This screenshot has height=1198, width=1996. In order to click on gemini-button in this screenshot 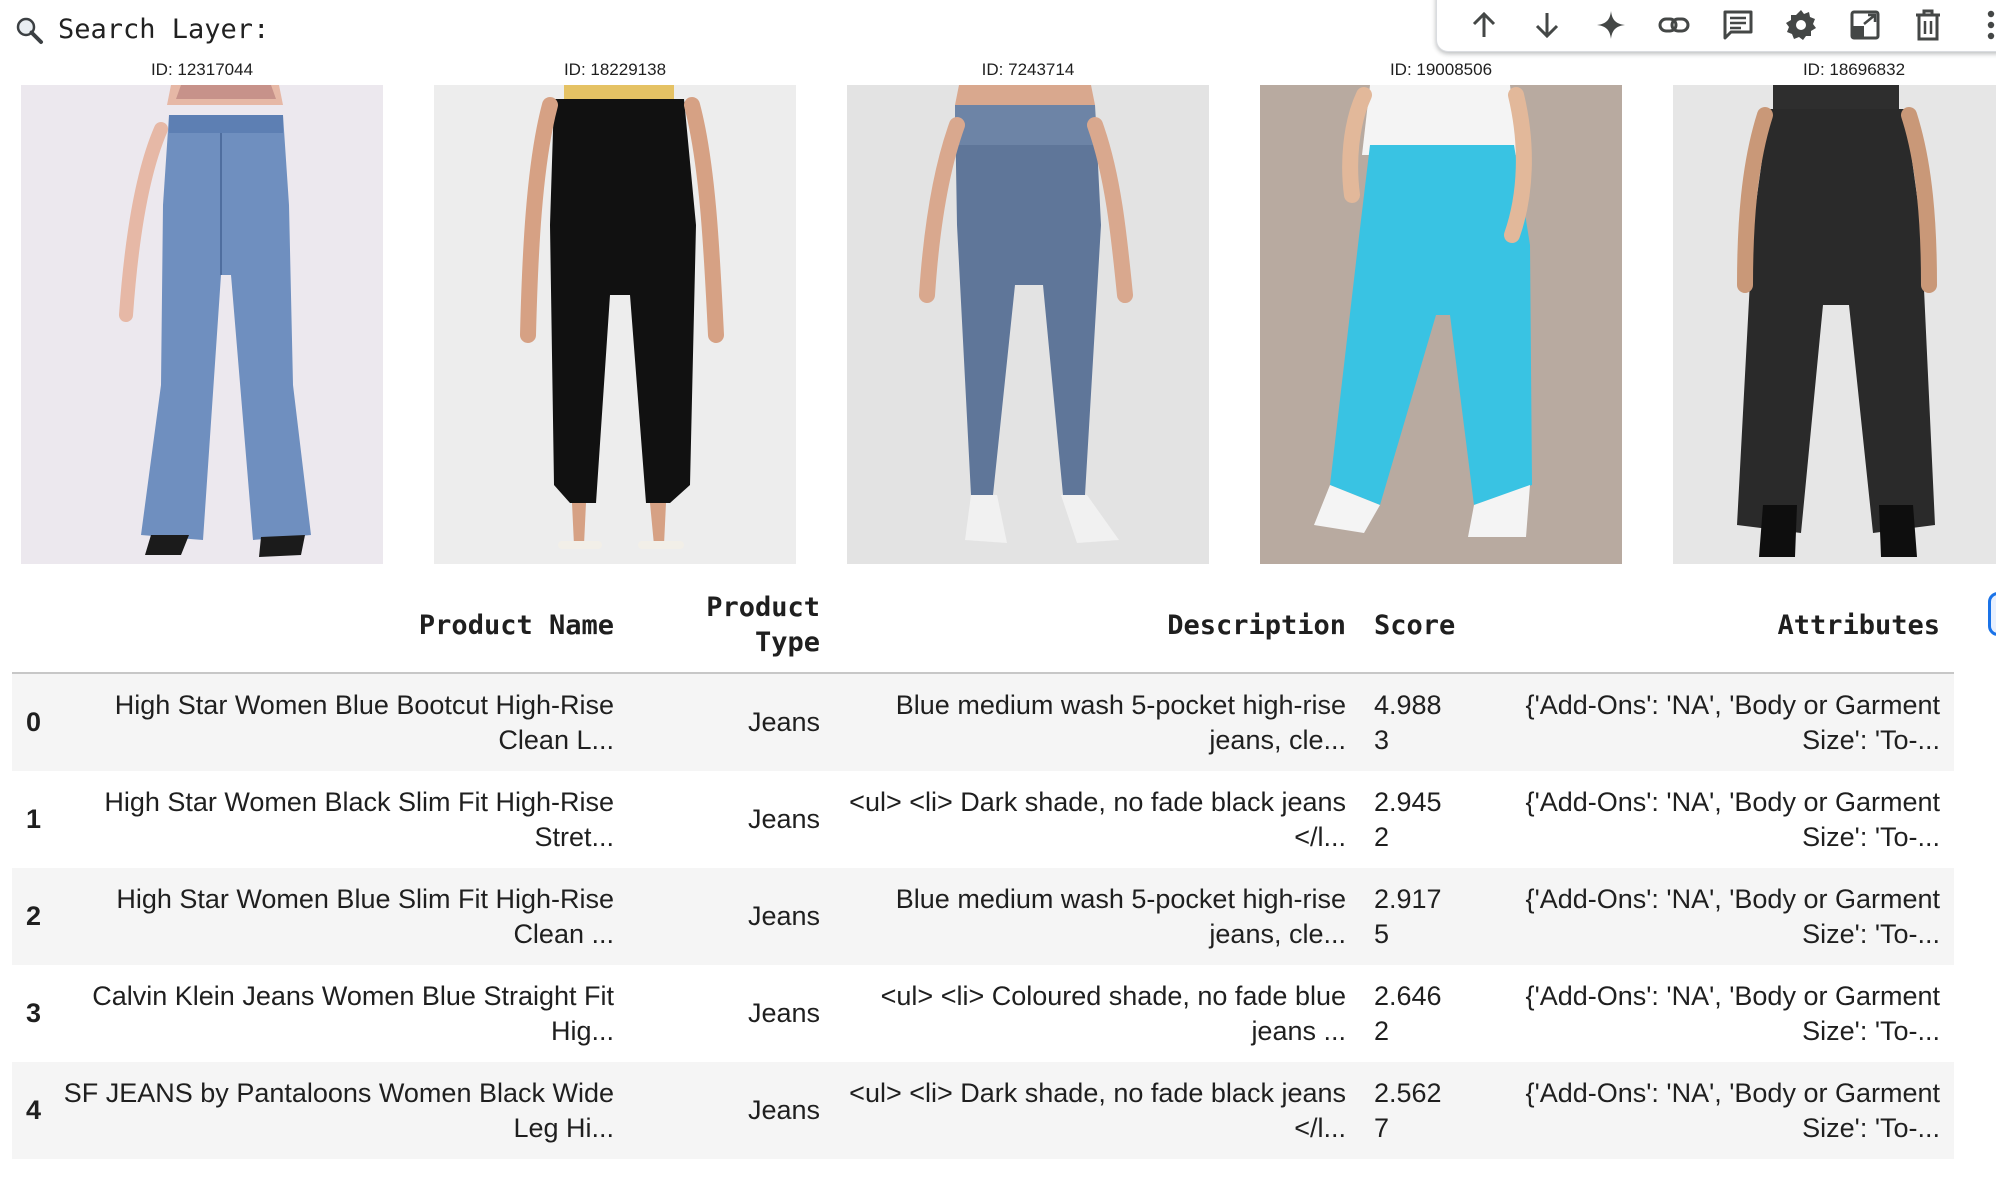, I will do `click(1611, 25)`.